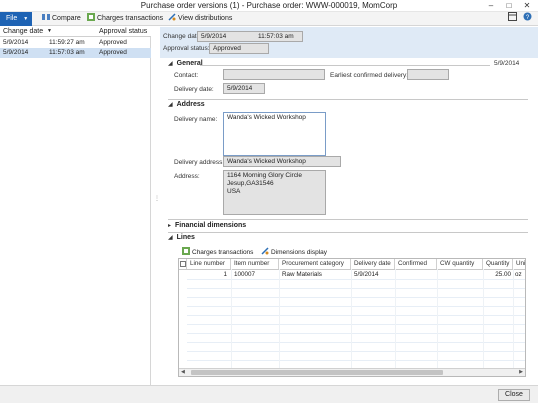 This screenshot has width=538, height=403. What do you see at coordinates (199, 162) in the screenshot?
I see `delivery-address-label: Delivery address:` at bounding box center [199, 162].